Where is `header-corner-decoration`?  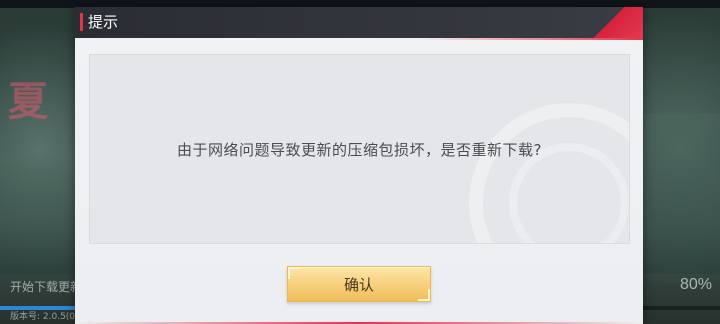 header-corner-decoration is located at coordinates (613, 22).